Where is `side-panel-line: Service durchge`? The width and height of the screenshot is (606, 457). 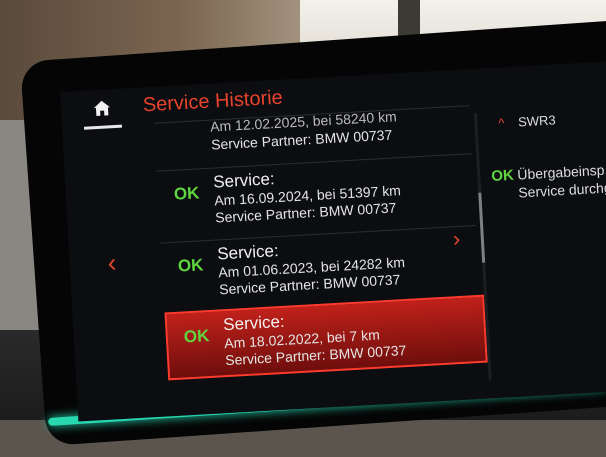 side-panel-line: Service durchge is located at coordinates (561, 189).